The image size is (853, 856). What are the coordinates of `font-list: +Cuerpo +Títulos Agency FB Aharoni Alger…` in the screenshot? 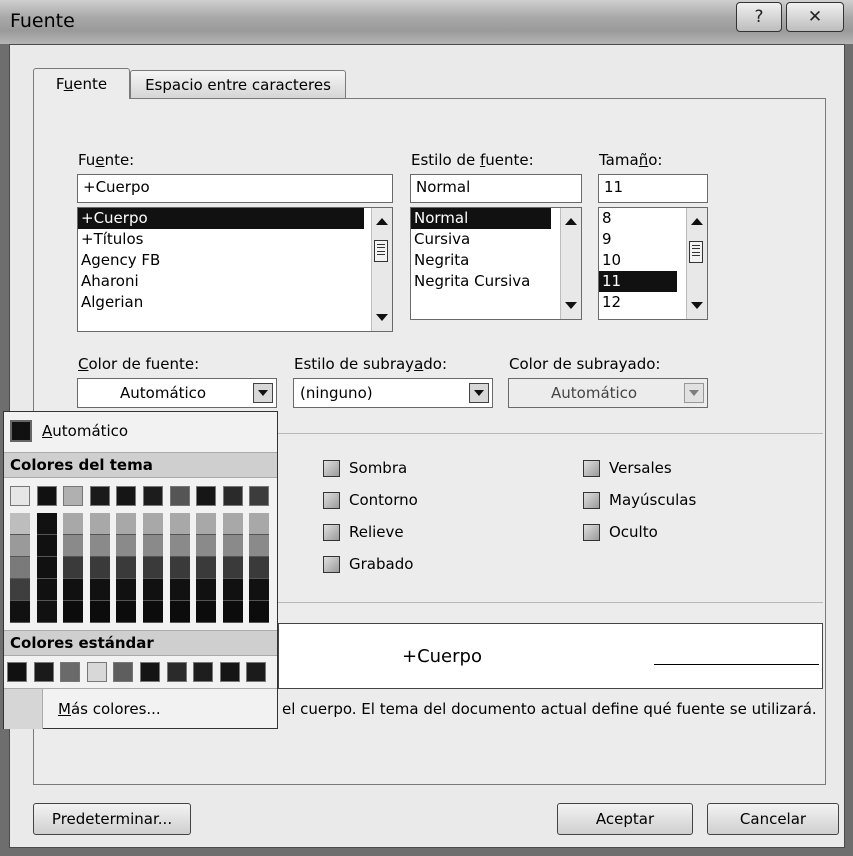 It's located at (235, 269).